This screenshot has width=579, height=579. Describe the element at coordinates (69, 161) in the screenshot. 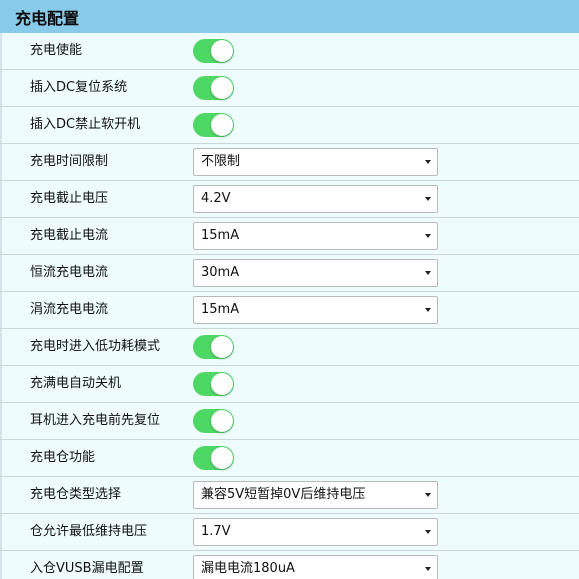

I see `setting-label: 充电时间限制` at that location.